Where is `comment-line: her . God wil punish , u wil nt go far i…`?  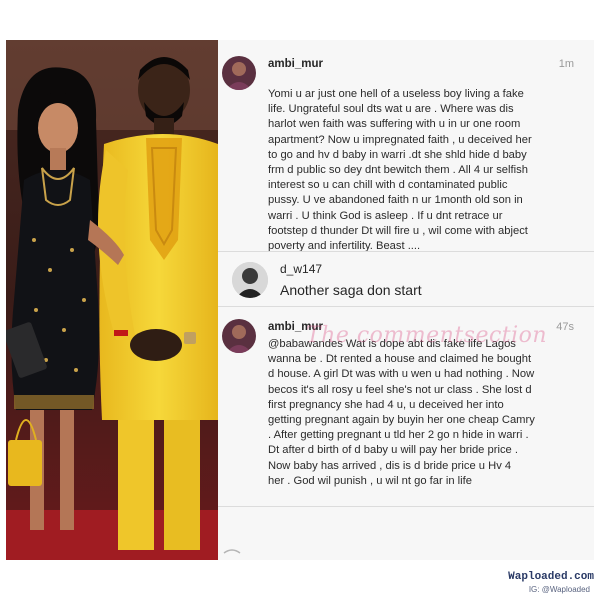
comment-line: her . God wil punish , u wil nt go far i… is located at coordinates (370, 480).